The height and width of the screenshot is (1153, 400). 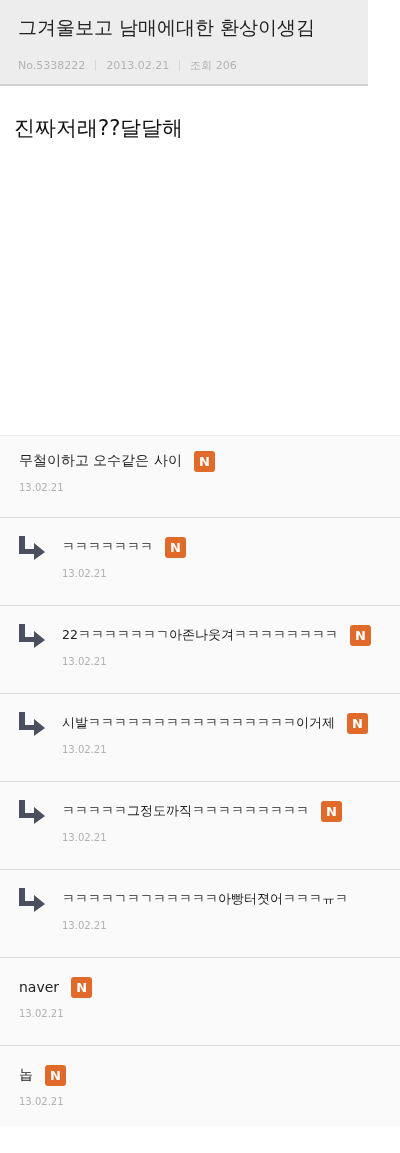 What do you see at coordinates (39, 987) in the screenshot?
I see `comment-text: naver` at bounding box center [39, 987].